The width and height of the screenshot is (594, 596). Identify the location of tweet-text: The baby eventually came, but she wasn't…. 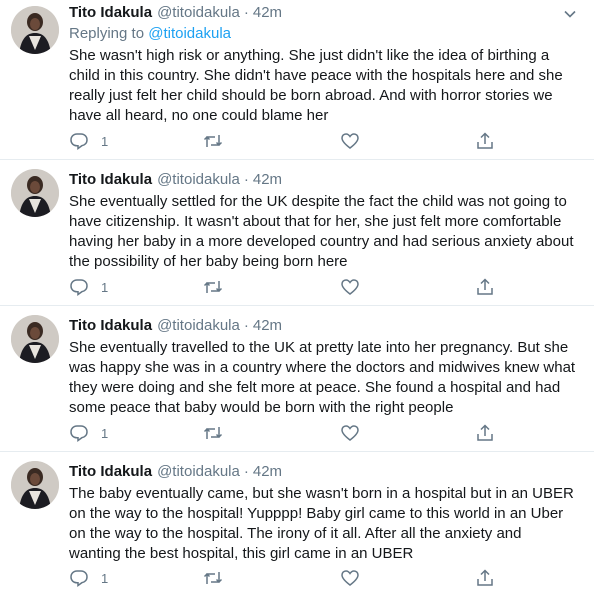
(321, 523).